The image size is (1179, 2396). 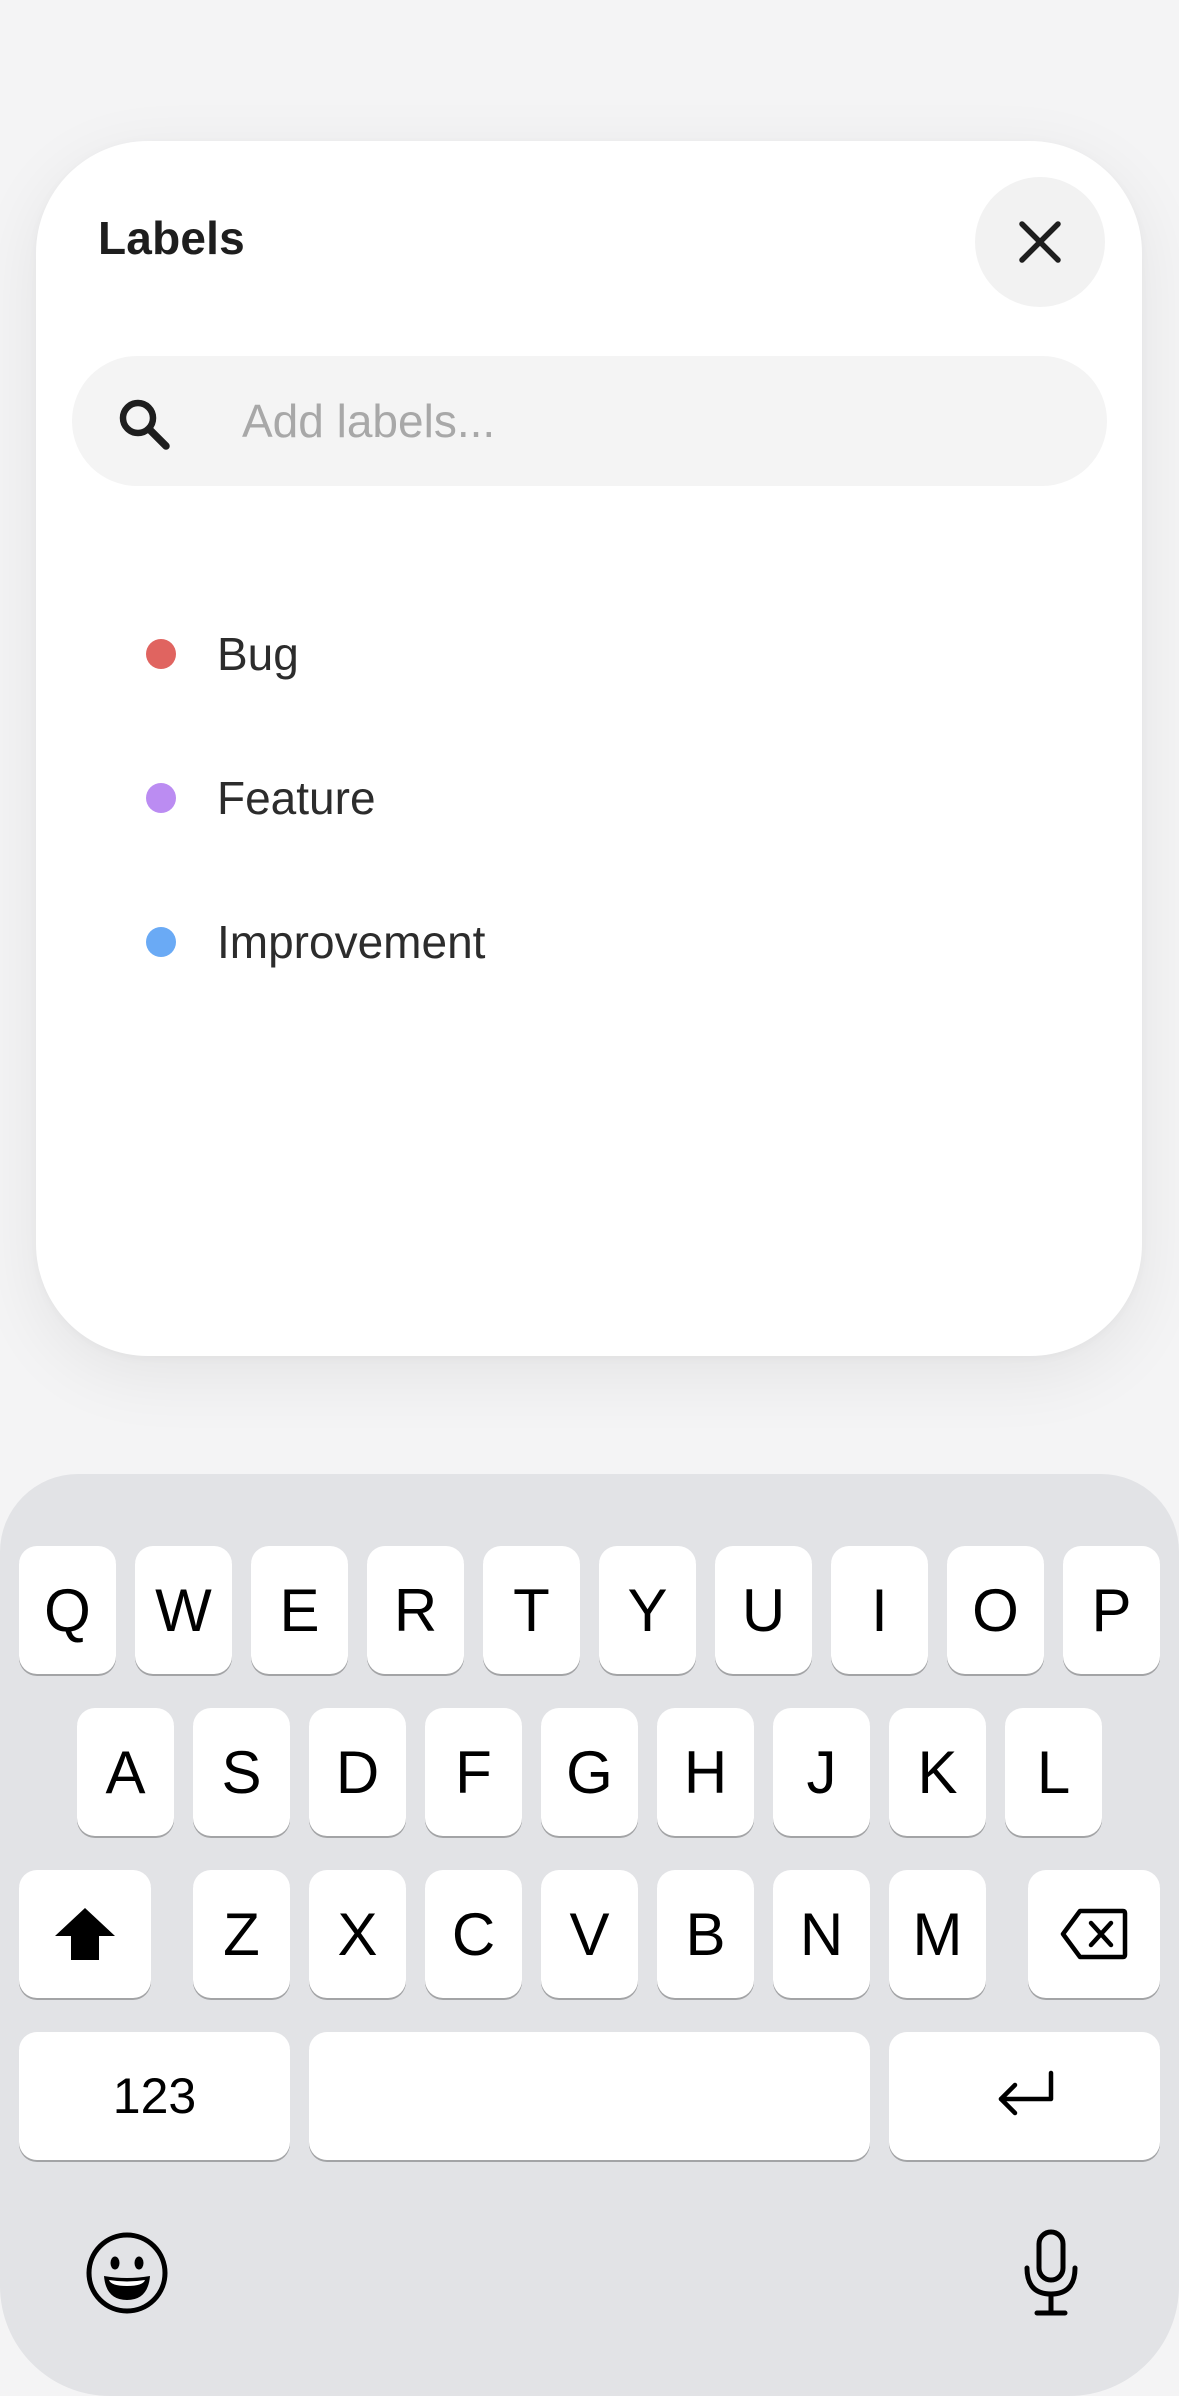 What do you see at coordinates (241, 1934) in the screenshot?
I see `key-z: Z` at bounding box center [241, 1934].